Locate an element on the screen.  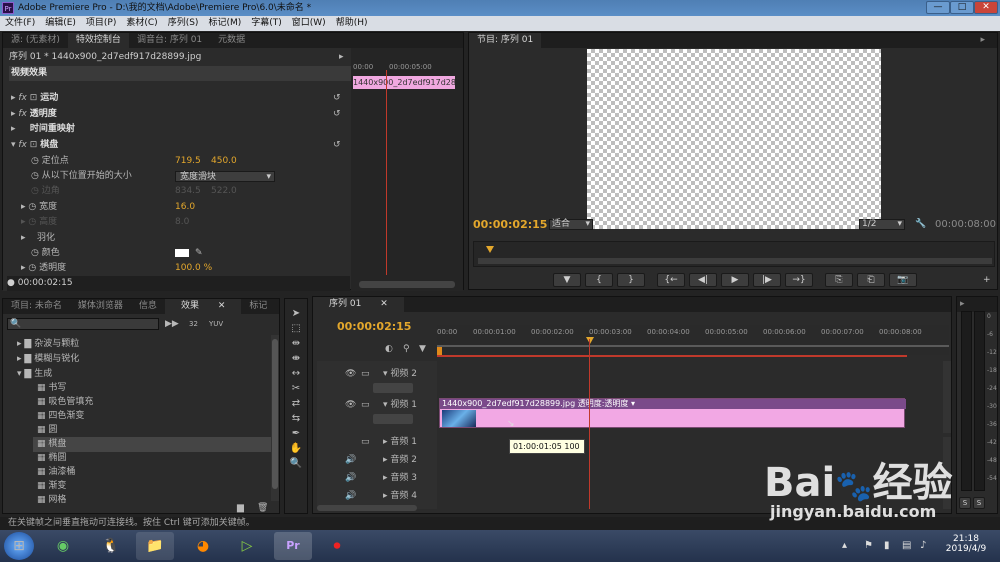
minimize-button: — is located at coordinates (938, 7).